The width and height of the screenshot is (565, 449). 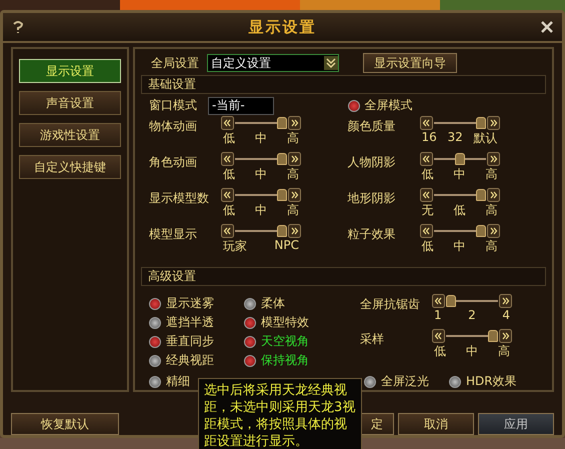 I want to click on setting-label: 全屏抗锯齿, so click(x=390, y=304).